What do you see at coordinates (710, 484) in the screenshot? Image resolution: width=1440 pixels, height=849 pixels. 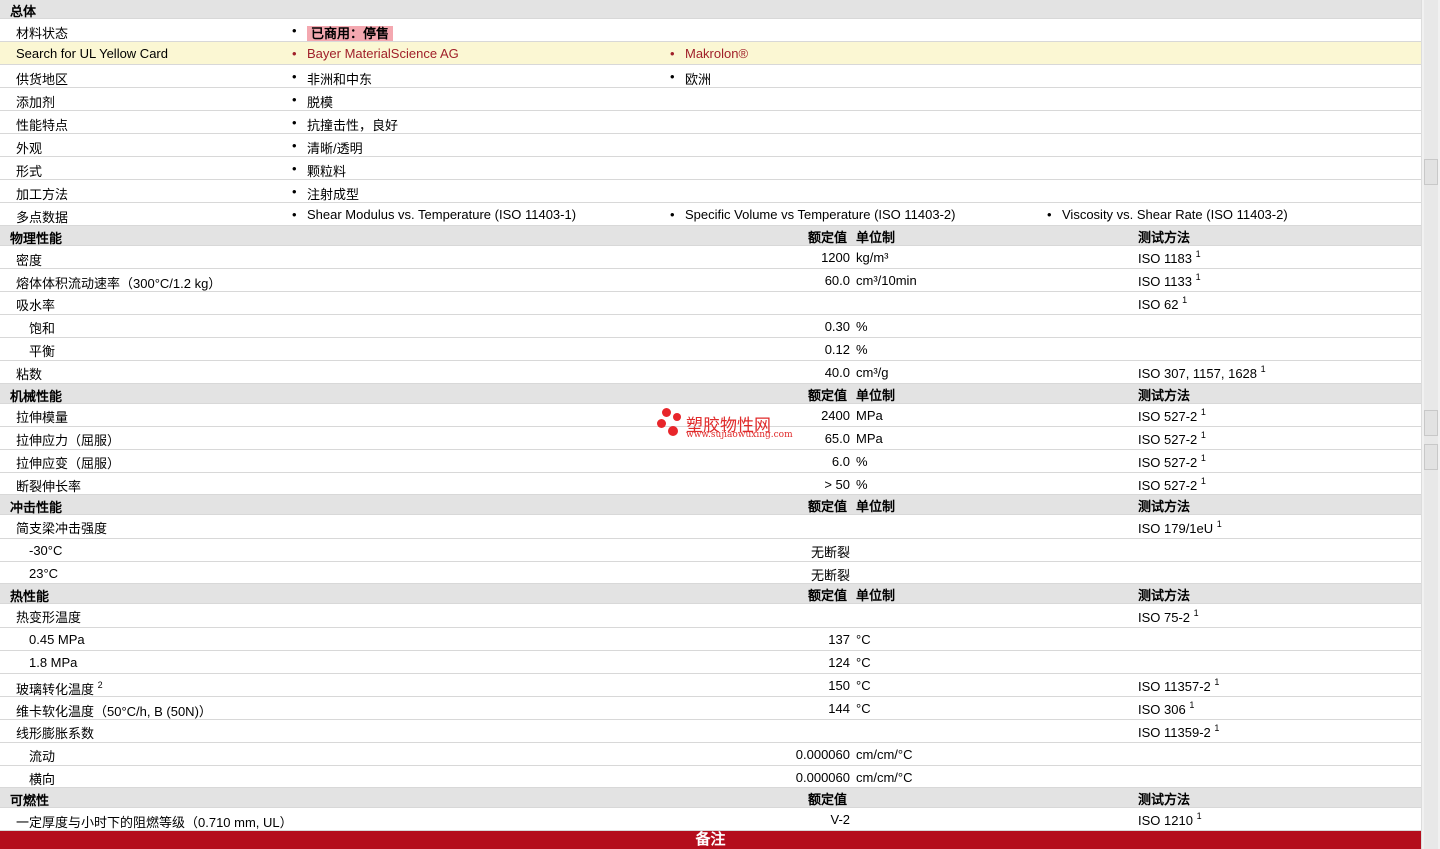 I see `row-elongation: 断裂伸长率 > 50 % ISO 527-2 1` at bounding box center [710, 484].